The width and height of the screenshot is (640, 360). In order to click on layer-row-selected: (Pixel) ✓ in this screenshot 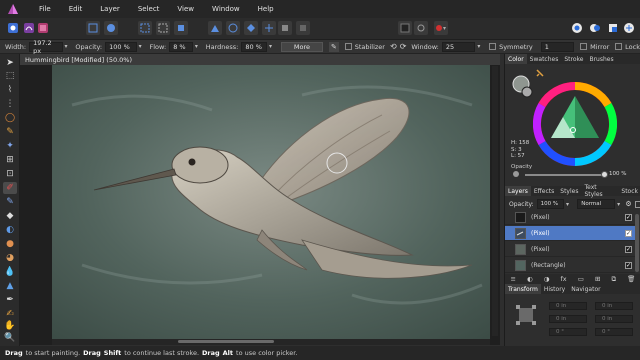, I will do `click(570, 233)`.